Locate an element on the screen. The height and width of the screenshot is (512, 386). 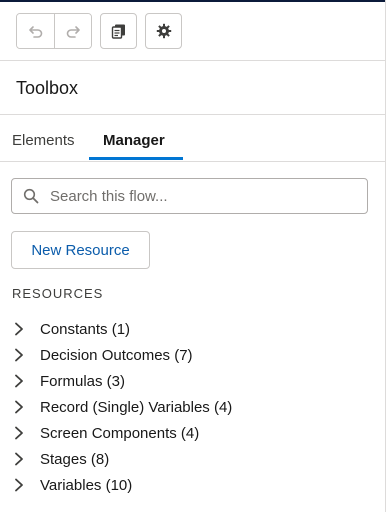
resource-item-record-variables: Record (Single) Variables (4) is located at coordinates (123, 407).